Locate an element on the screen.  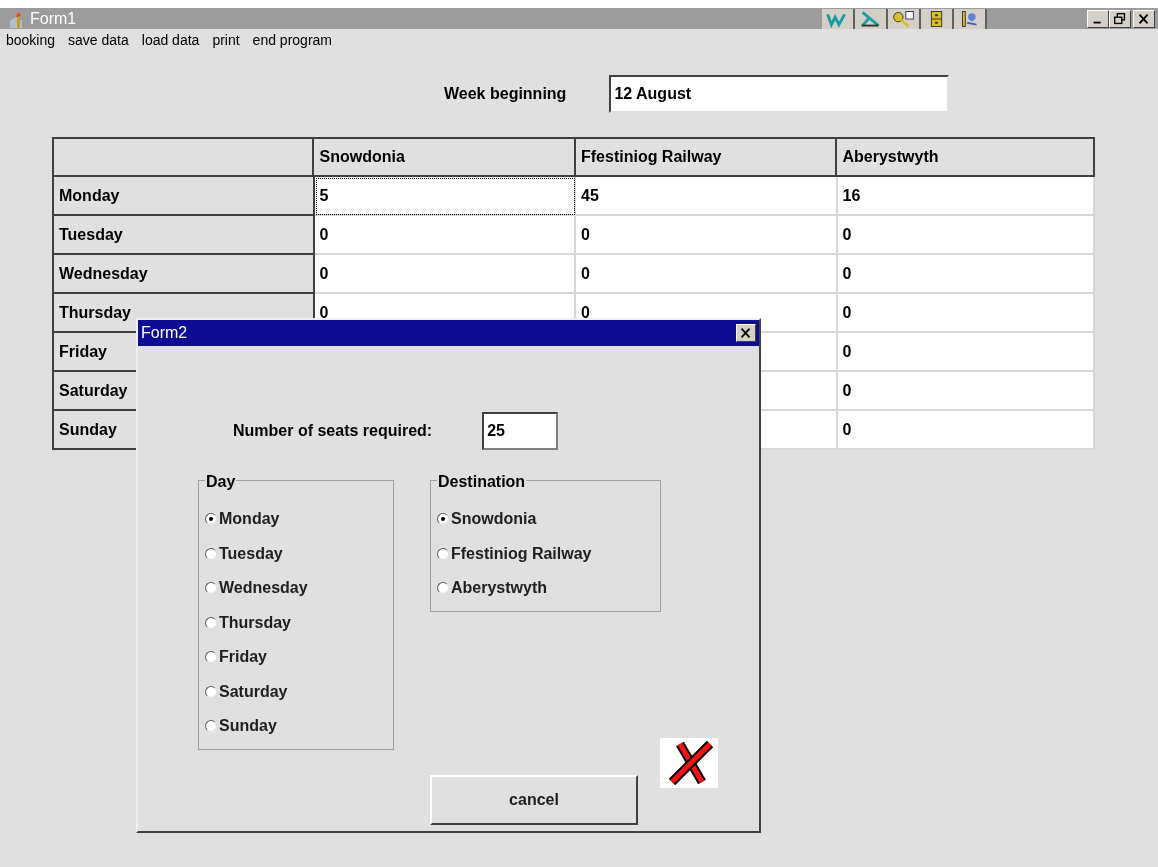
radio-label: Aberystwyth is located at coordinates (499, 588).